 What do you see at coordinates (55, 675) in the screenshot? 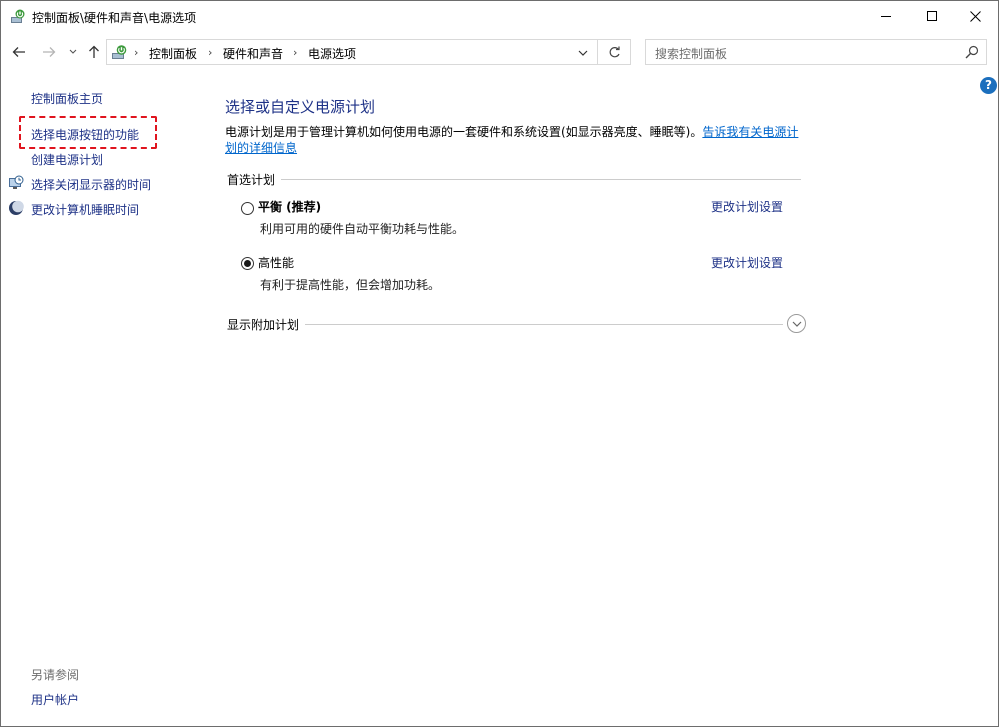
I see `see-also-heading: 另请参阅` at bounding box center [55, 675].